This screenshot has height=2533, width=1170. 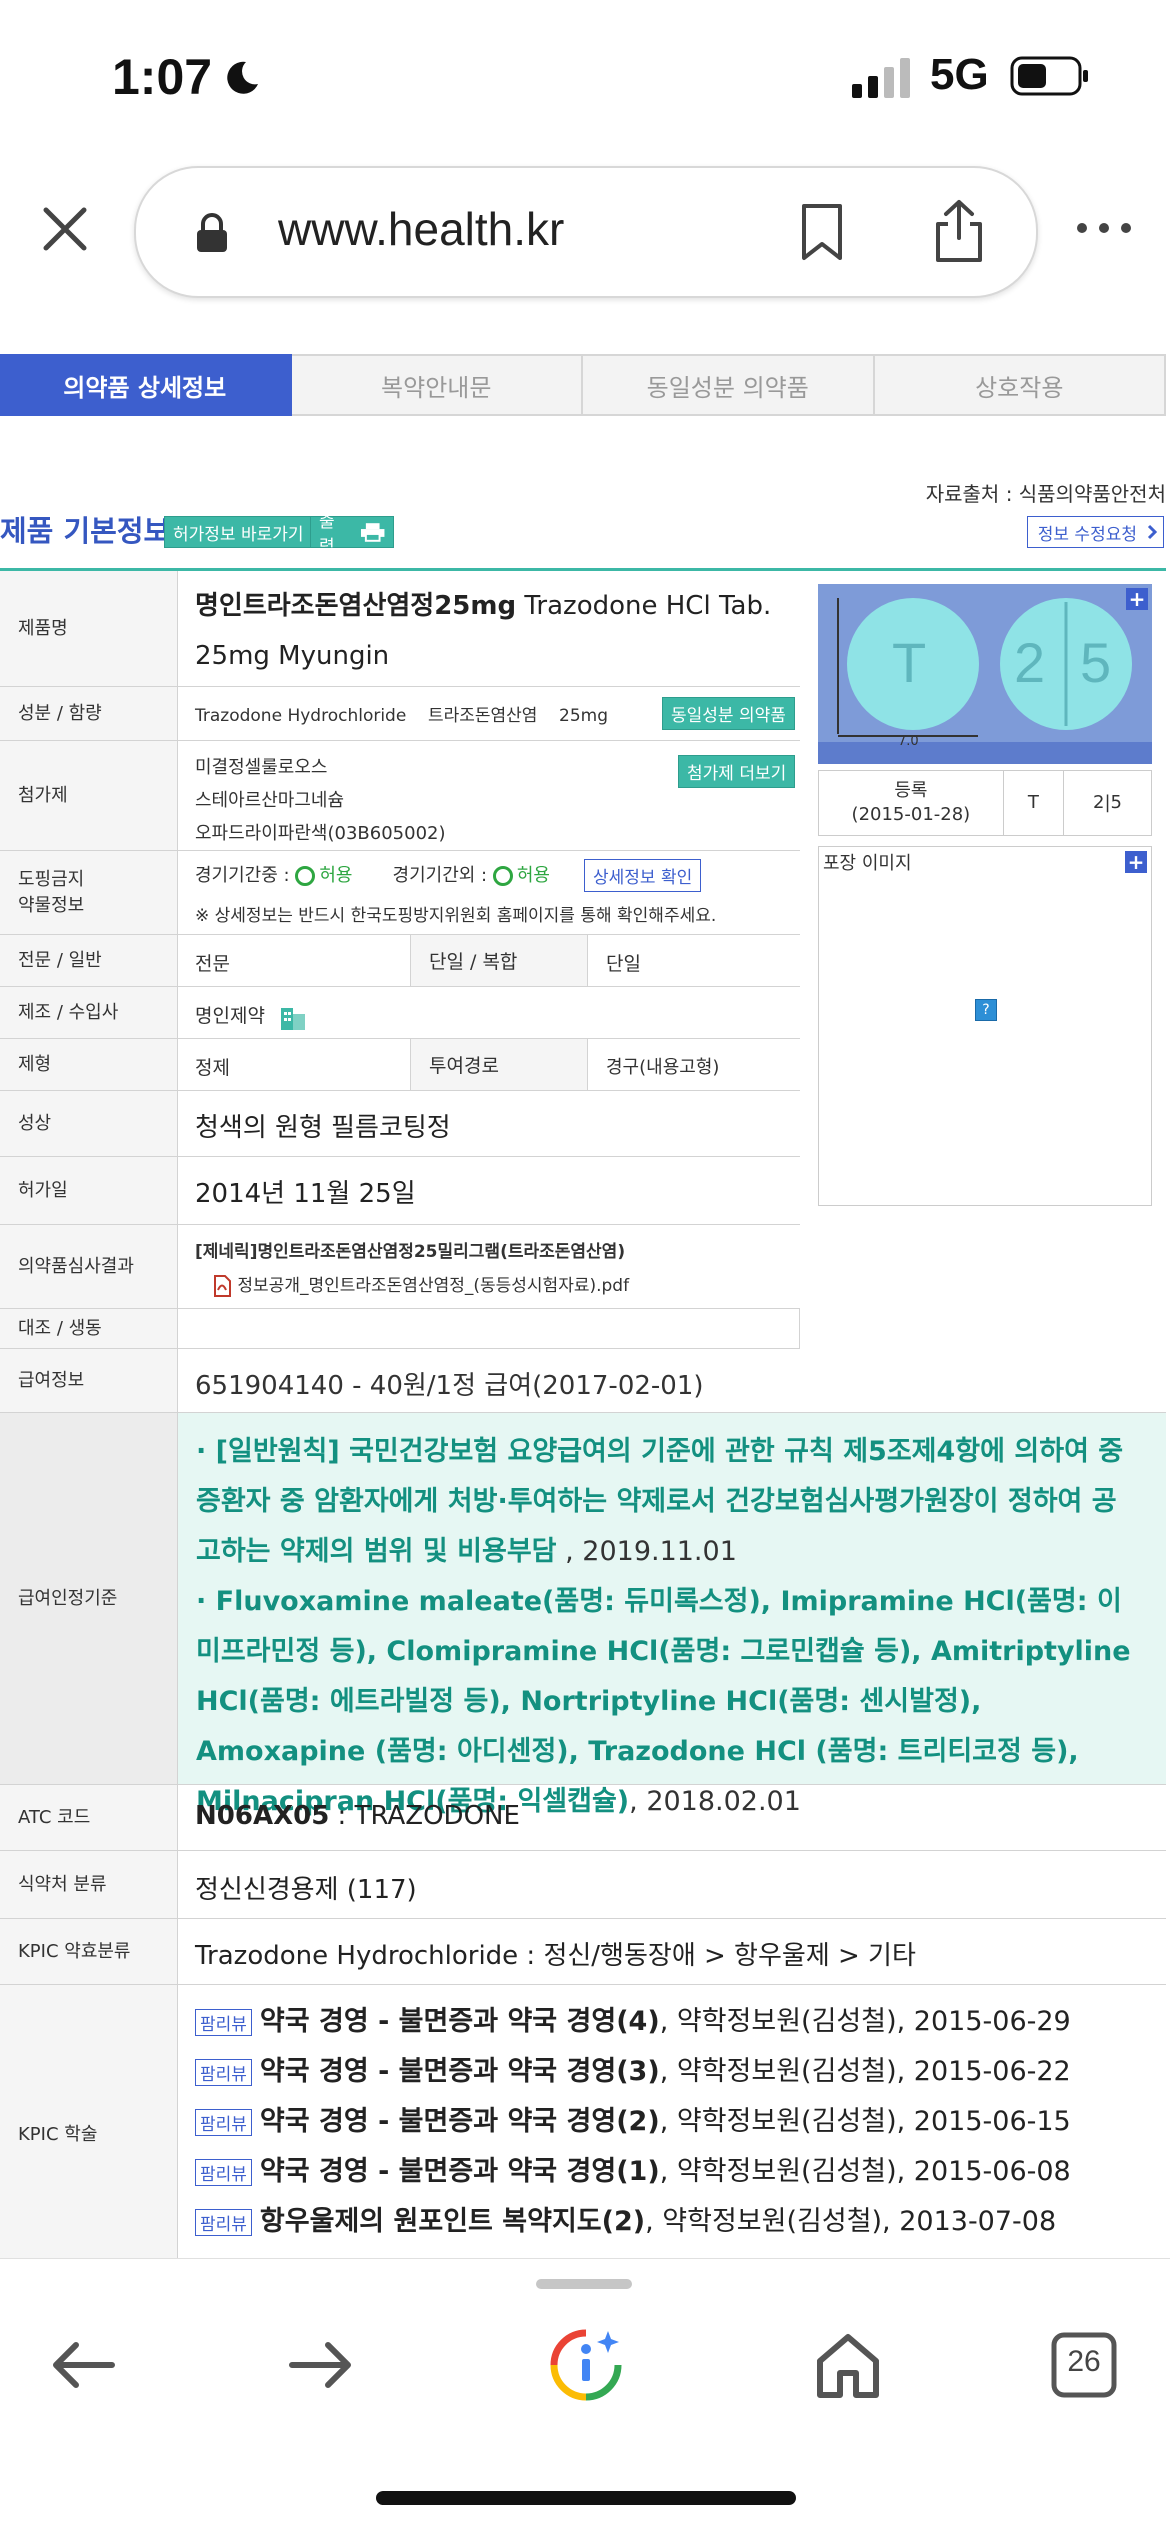 What do you see at coordinates (421, 229) in the screenshot?
I see `url-text: www.health.kr` at bounding box center [421, 229].